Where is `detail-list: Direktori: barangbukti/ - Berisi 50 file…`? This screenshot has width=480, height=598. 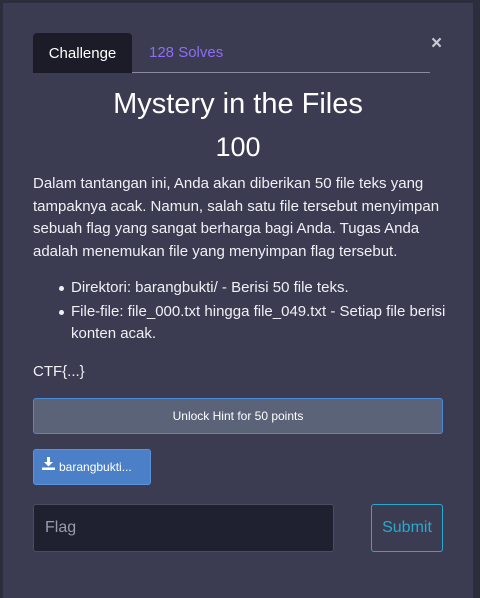 detail-list: Direktori: barangbukti/ - Berisi 50 file… is located at coordinates (242, 312).